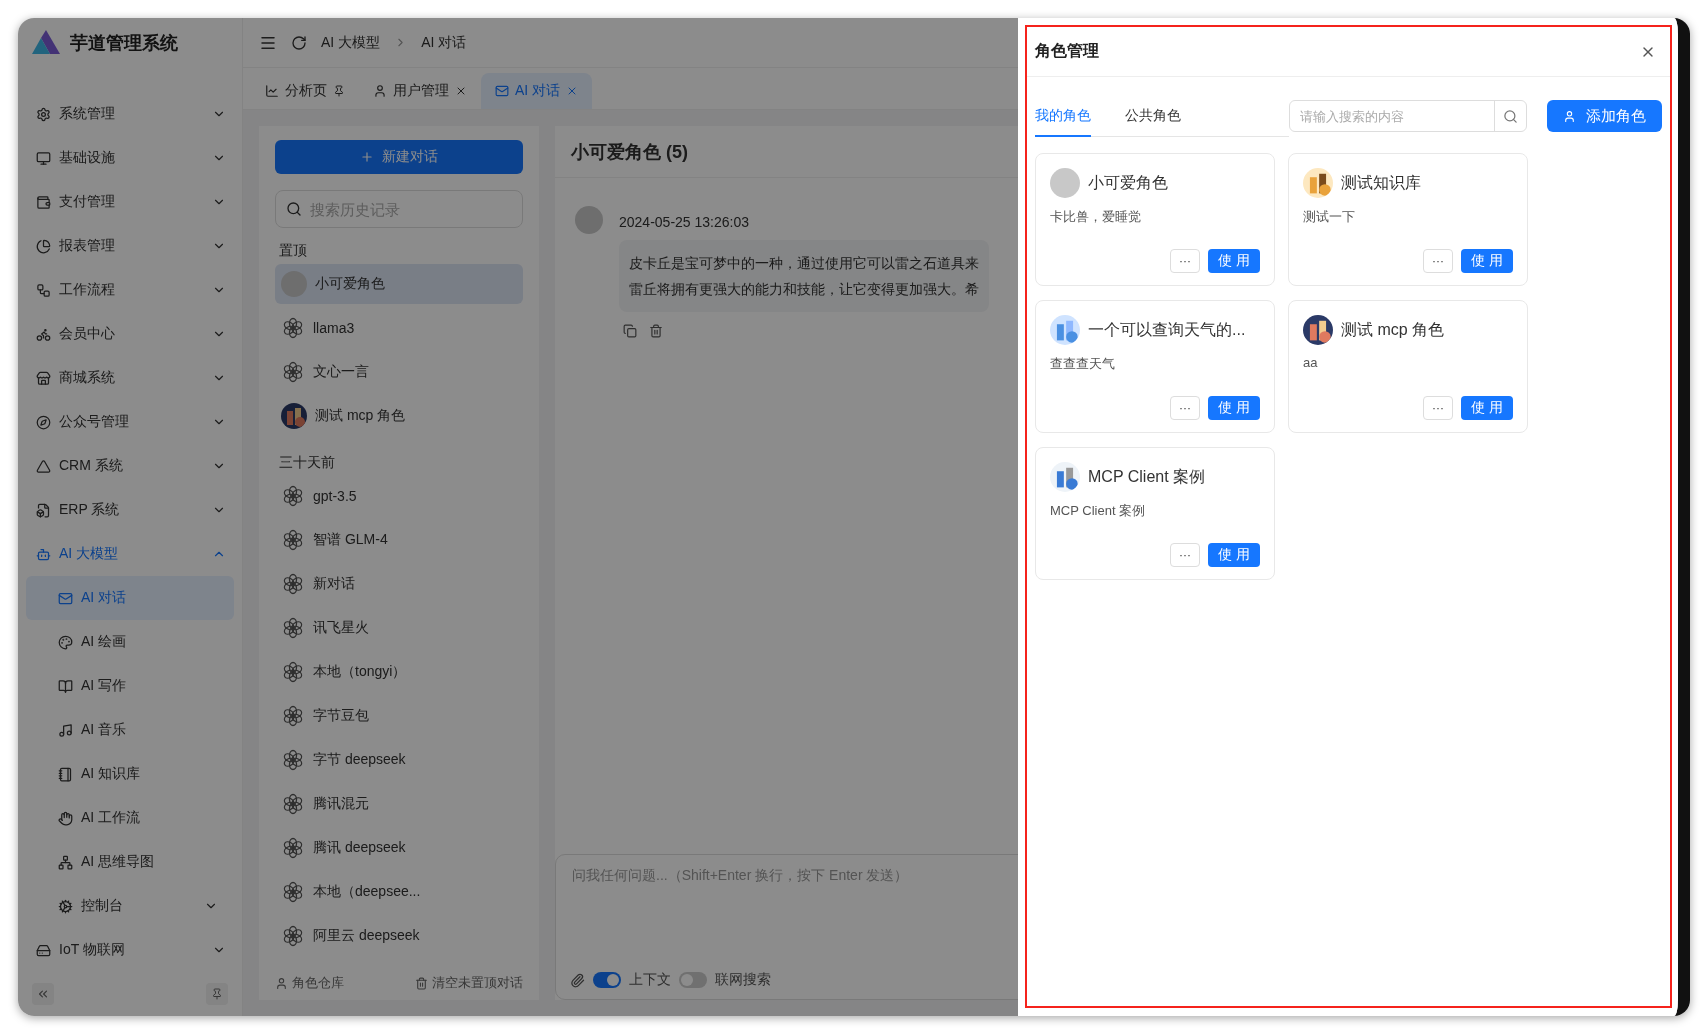 Image resolution: width=1706 pixels, height=1032 pixels. What do you see at coordinates (650, 980) in the screenshot?
I see `toggle-label: 上下文` at bounding box center [650, 980].